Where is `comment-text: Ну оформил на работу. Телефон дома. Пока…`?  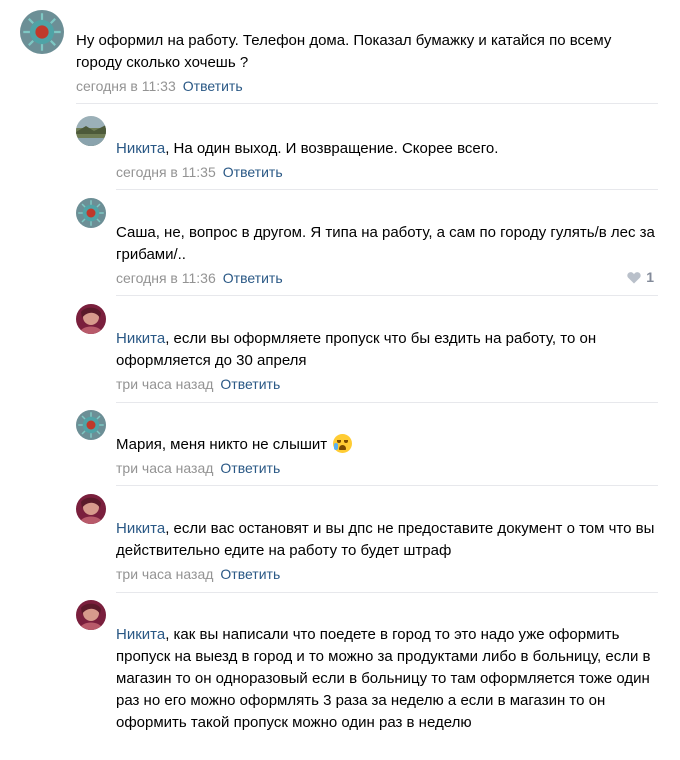 comment-text: Ну оформил на работу. Телефон дома. Пока… is located at coordinates (344, 51).